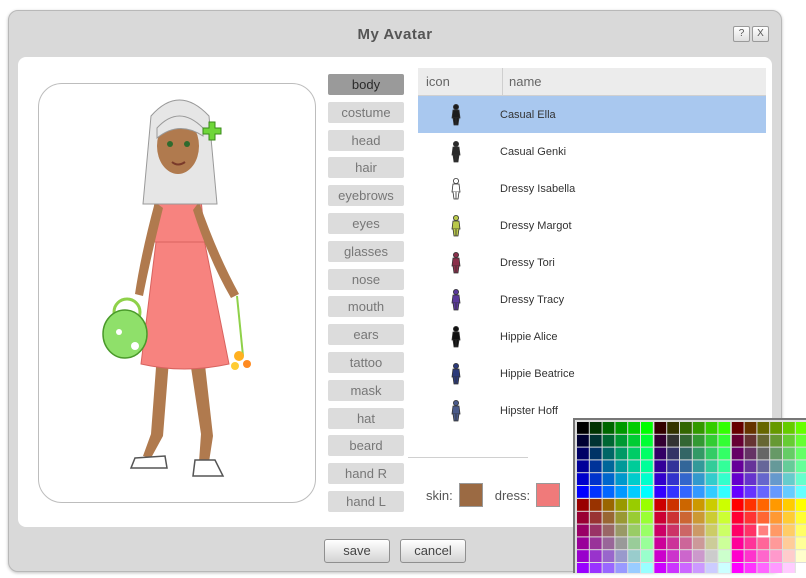 This screenshot has height=578, width=806. Describe the element at coordinates (366, 84) in the screenshot. I see `category-body: body` at that location.